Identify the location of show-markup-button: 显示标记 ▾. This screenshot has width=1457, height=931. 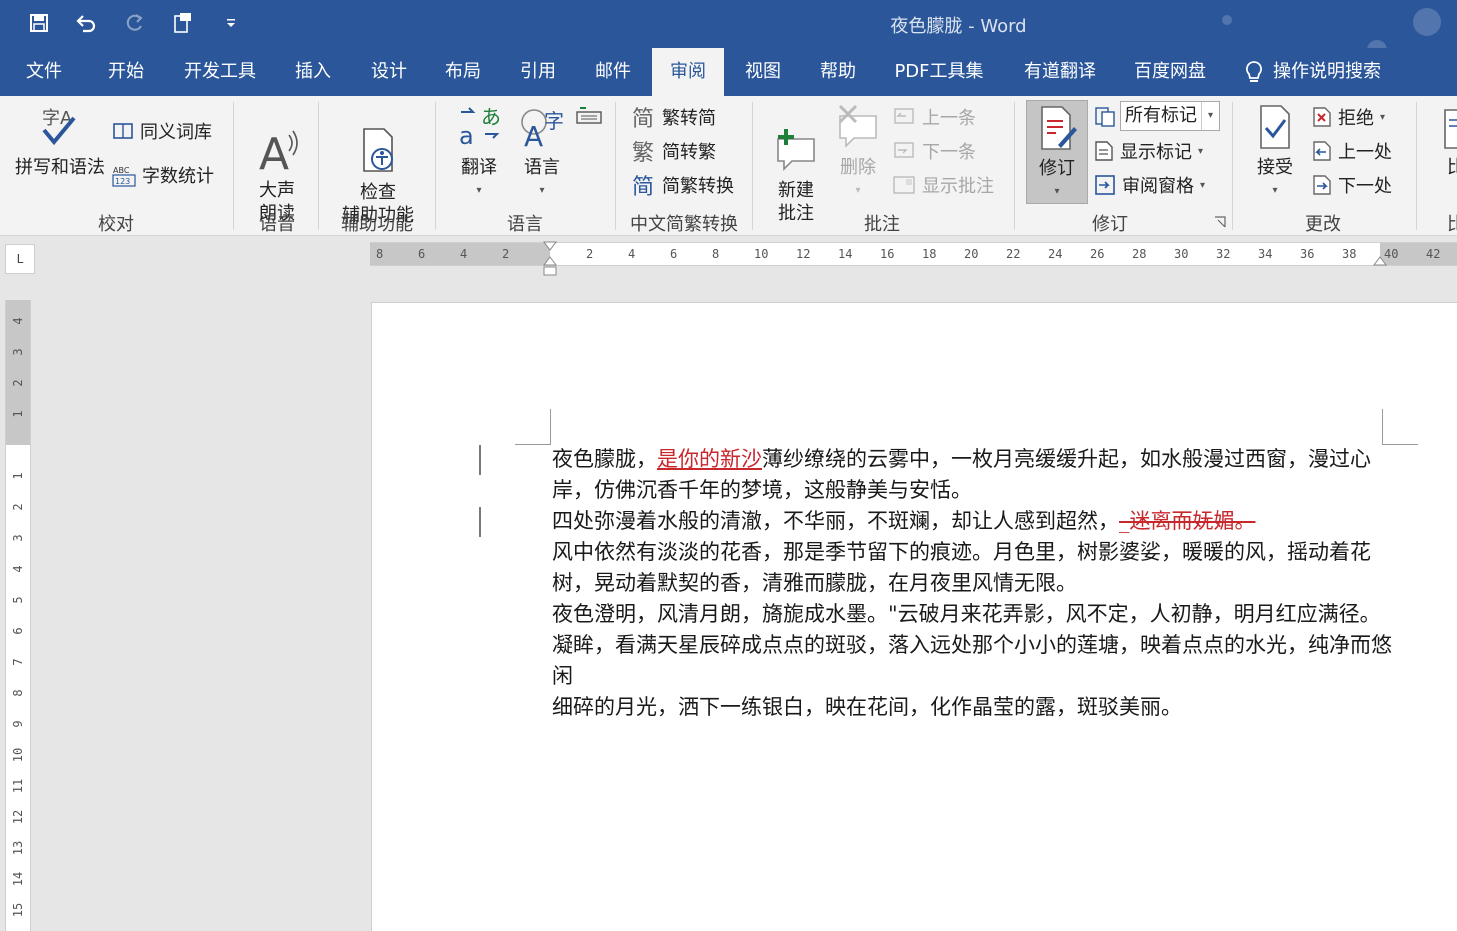
(1148, 151).